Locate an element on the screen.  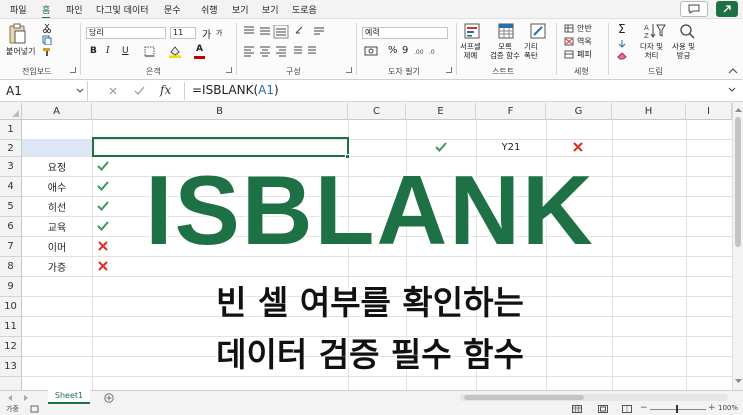
vertical-scroll-thumb is located at coordinates (738, 182).